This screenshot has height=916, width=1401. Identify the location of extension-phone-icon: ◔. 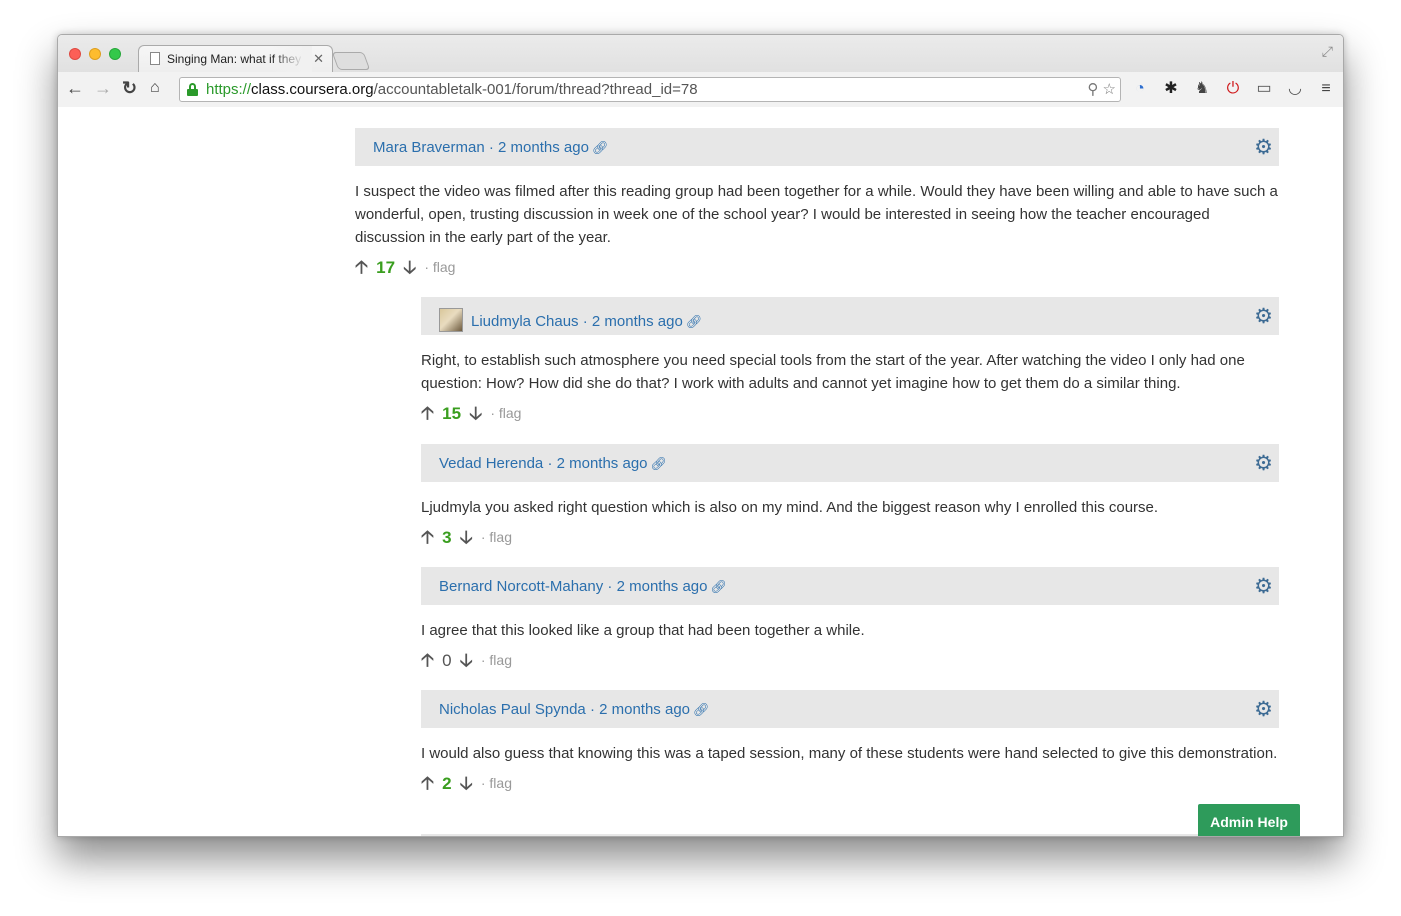
(1140, 89).